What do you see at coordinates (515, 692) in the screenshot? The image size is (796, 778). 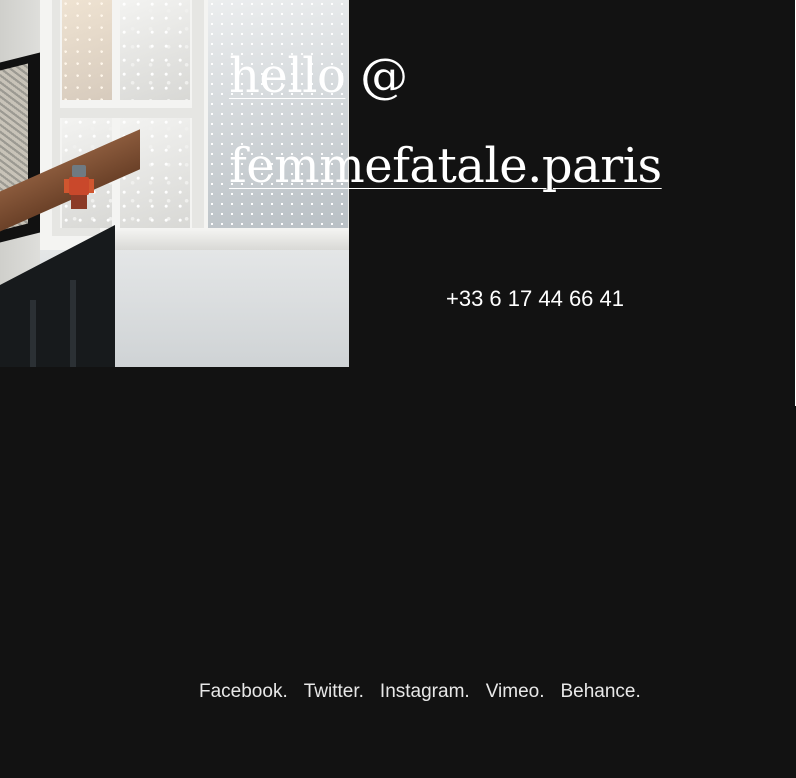 I see `social-link-vimeo: Vimeo.` at bounding box center [515, 692].